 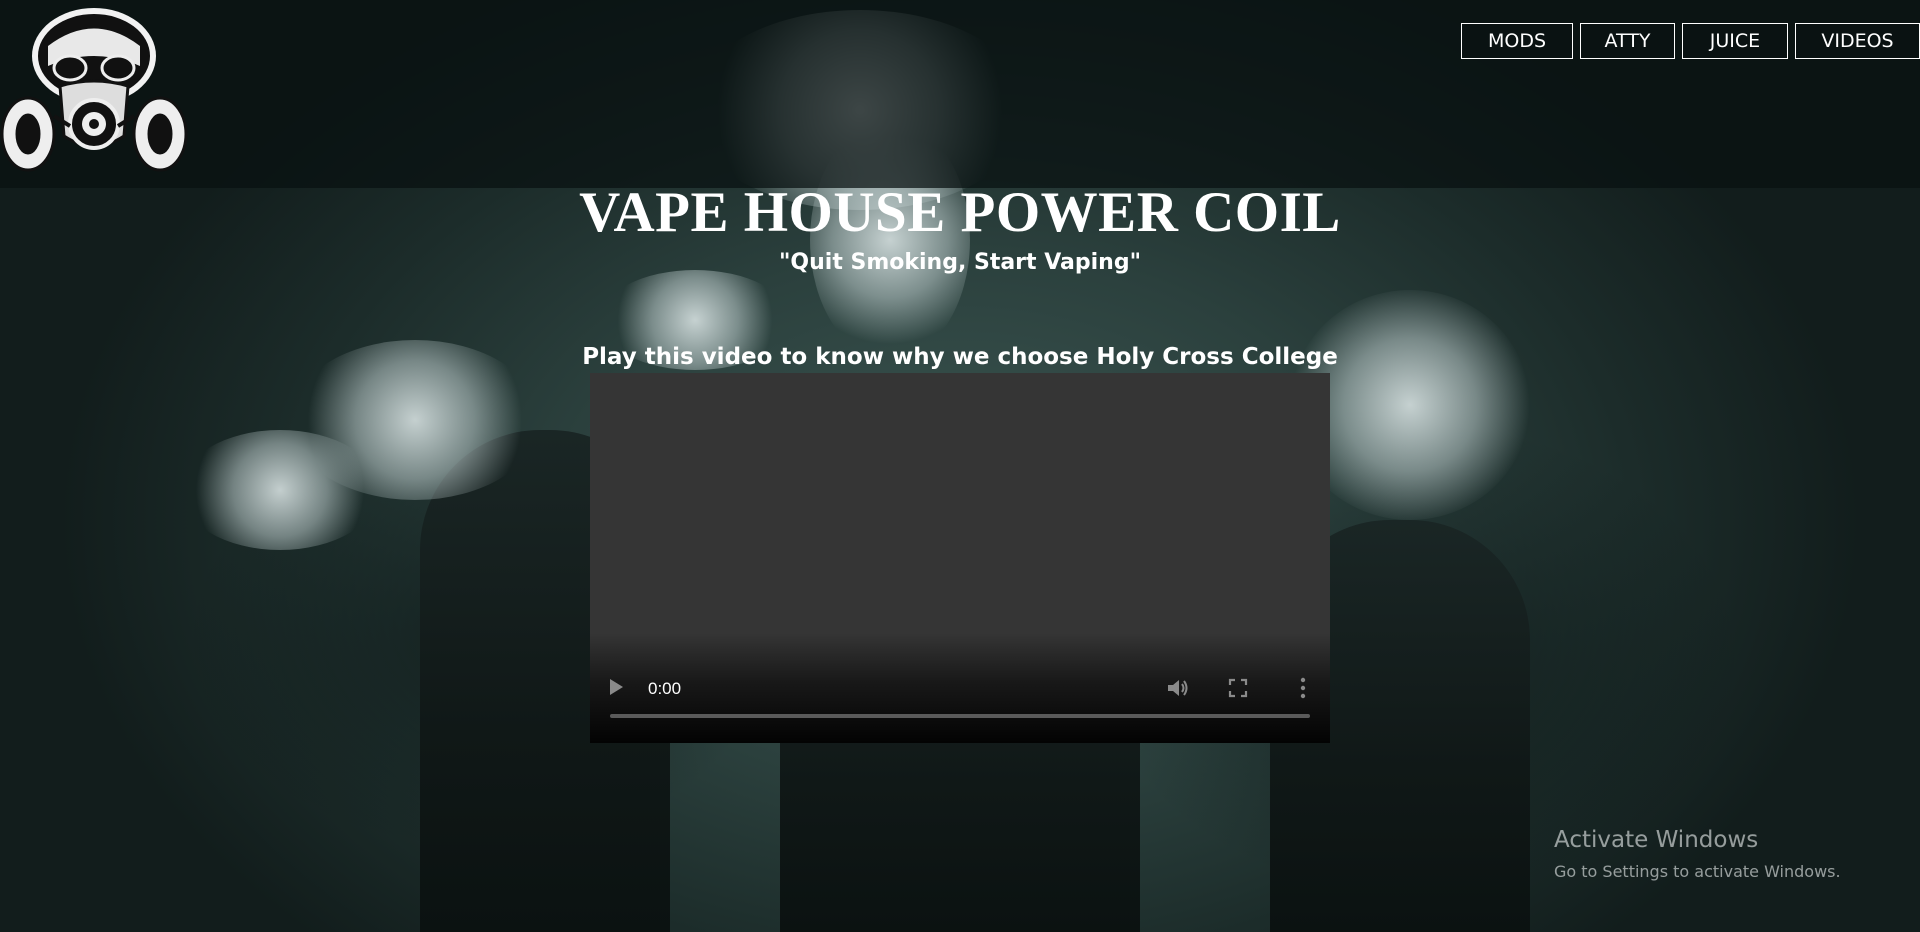 I want to click on nav-item-atty: ATTY, so click(x=1627, y=41).